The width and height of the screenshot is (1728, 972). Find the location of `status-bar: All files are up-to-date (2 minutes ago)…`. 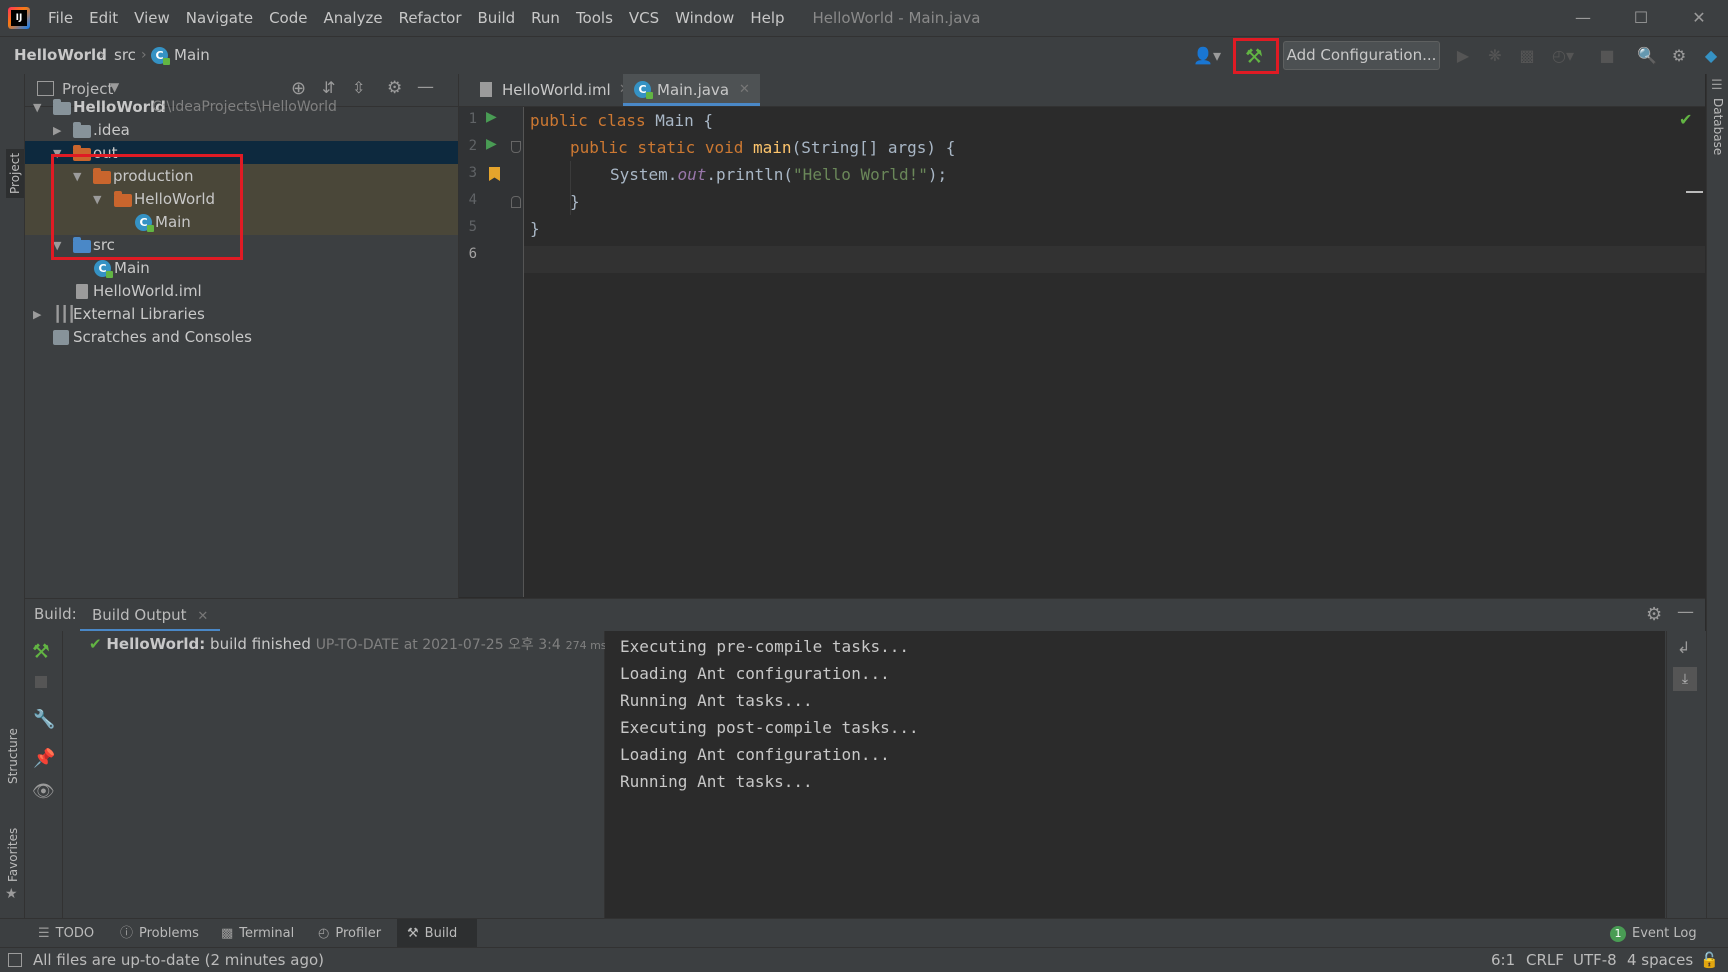

status-bar: All files are up-to-date (2 minutes ago)… is located at coordinates (864, 959).